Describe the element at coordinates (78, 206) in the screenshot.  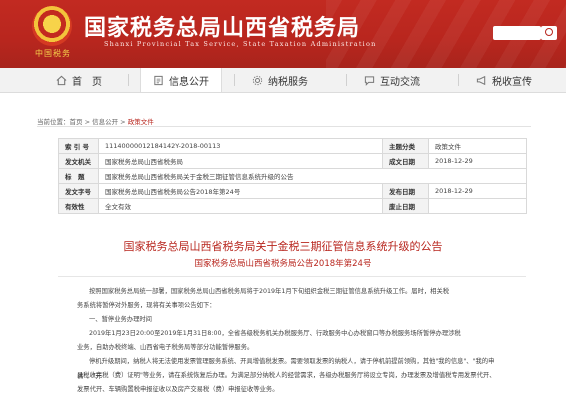
I see `validity-label: 有效性` at that location.